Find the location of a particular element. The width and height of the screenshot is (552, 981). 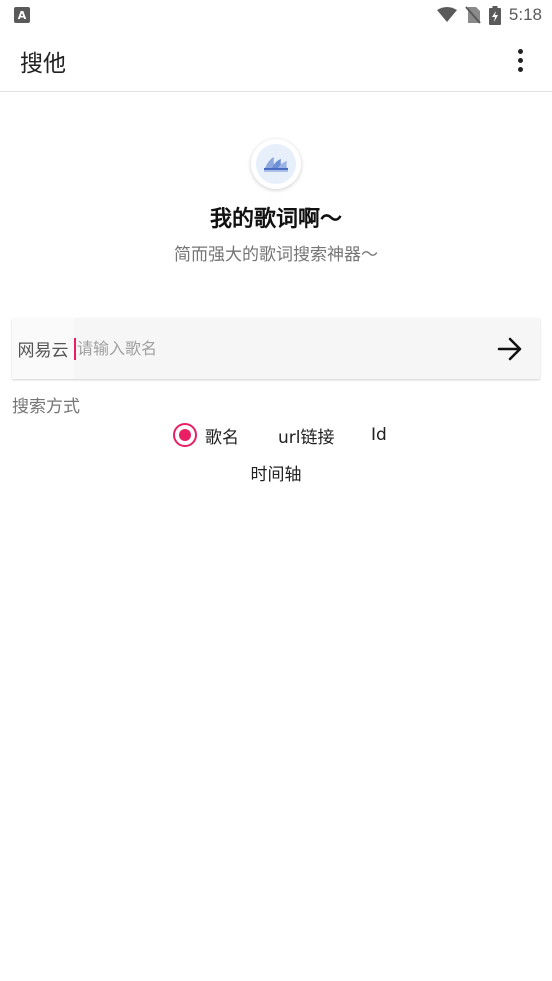

status-icons: 5:18 is located at coordinates (489, 15).